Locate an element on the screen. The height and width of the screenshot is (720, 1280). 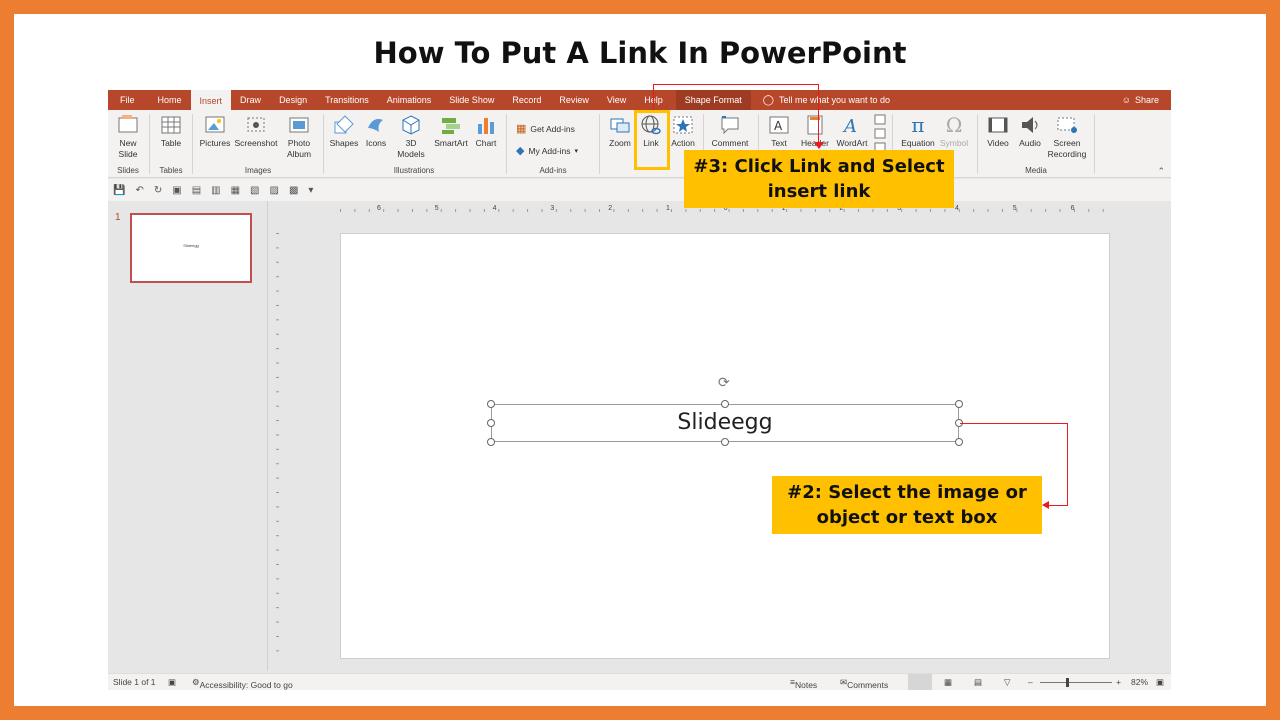
normal-view-button is located at coordinates (920, 682).